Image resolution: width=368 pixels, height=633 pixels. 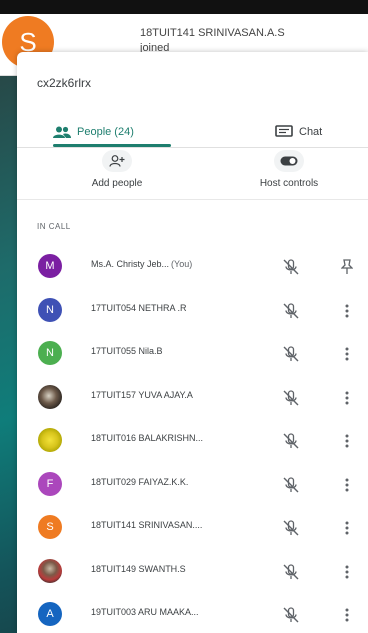 I want to click on add-person-icon, so click(x=117, y=161).